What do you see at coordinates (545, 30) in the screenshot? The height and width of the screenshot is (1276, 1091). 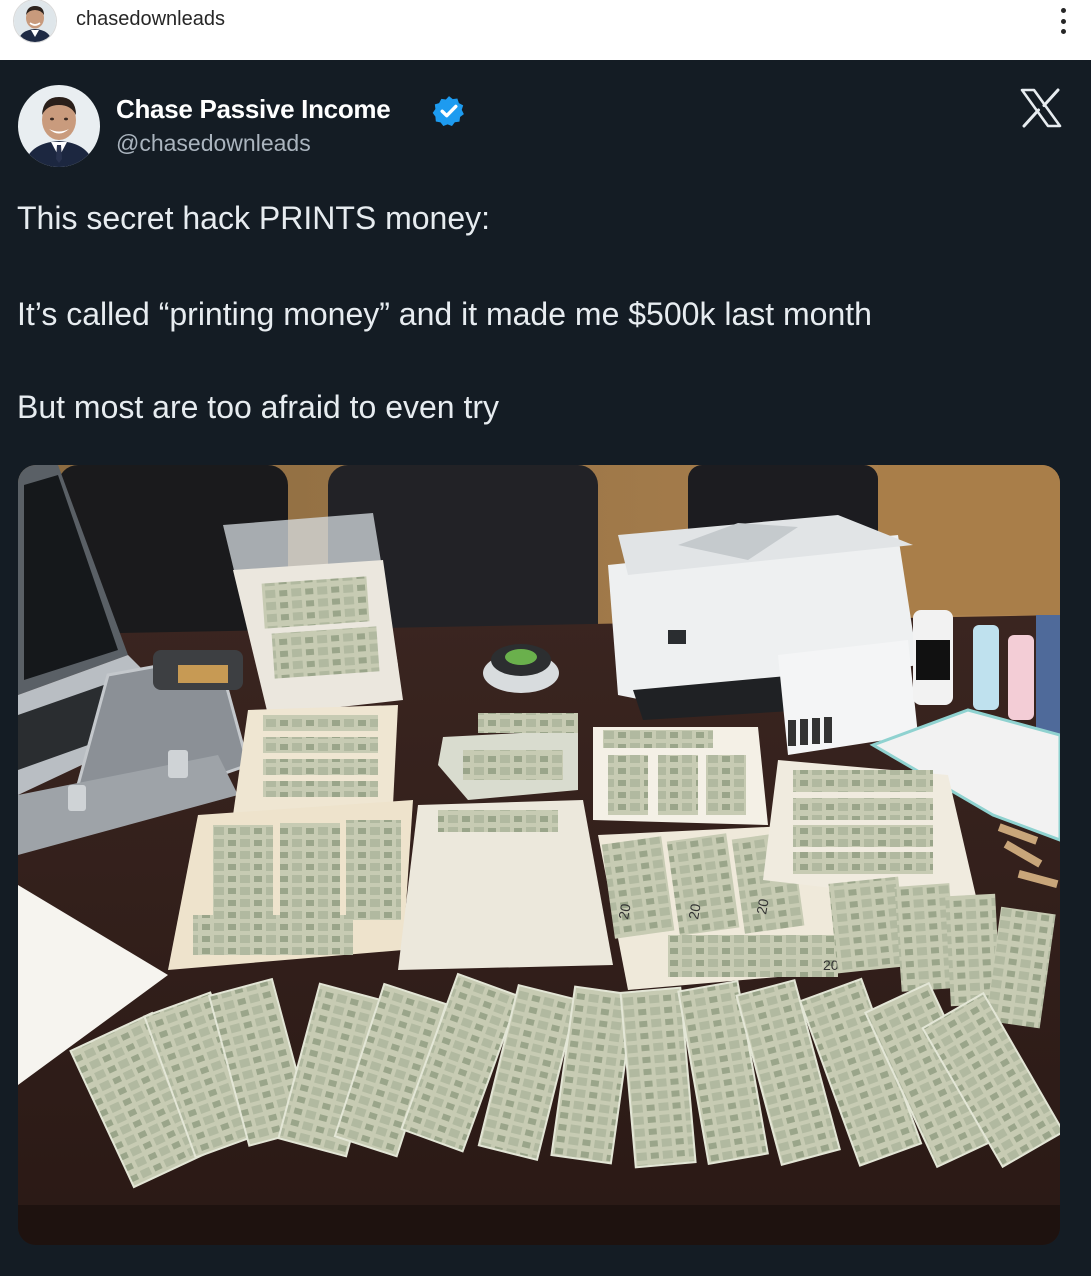 I see `post-header-bar: chasedownleads` at bounding box center [545, 30].